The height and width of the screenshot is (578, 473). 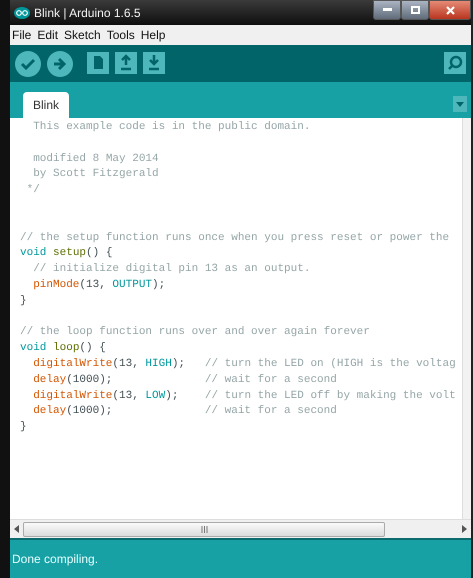 I want to click on minimize-button, so click(x=387, y=10).